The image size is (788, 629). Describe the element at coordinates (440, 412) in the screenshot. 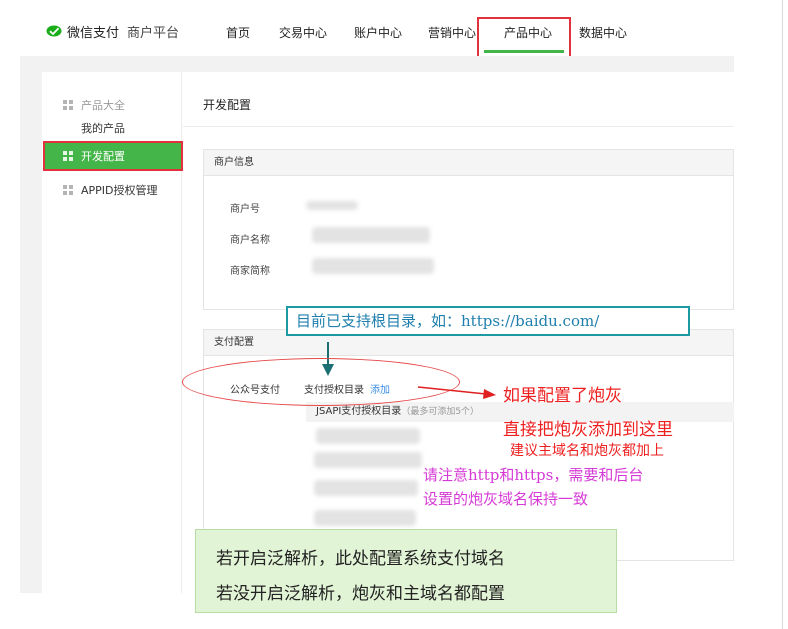

I see `jsapi-directory-hint: （最多可添加5个）` at that location.